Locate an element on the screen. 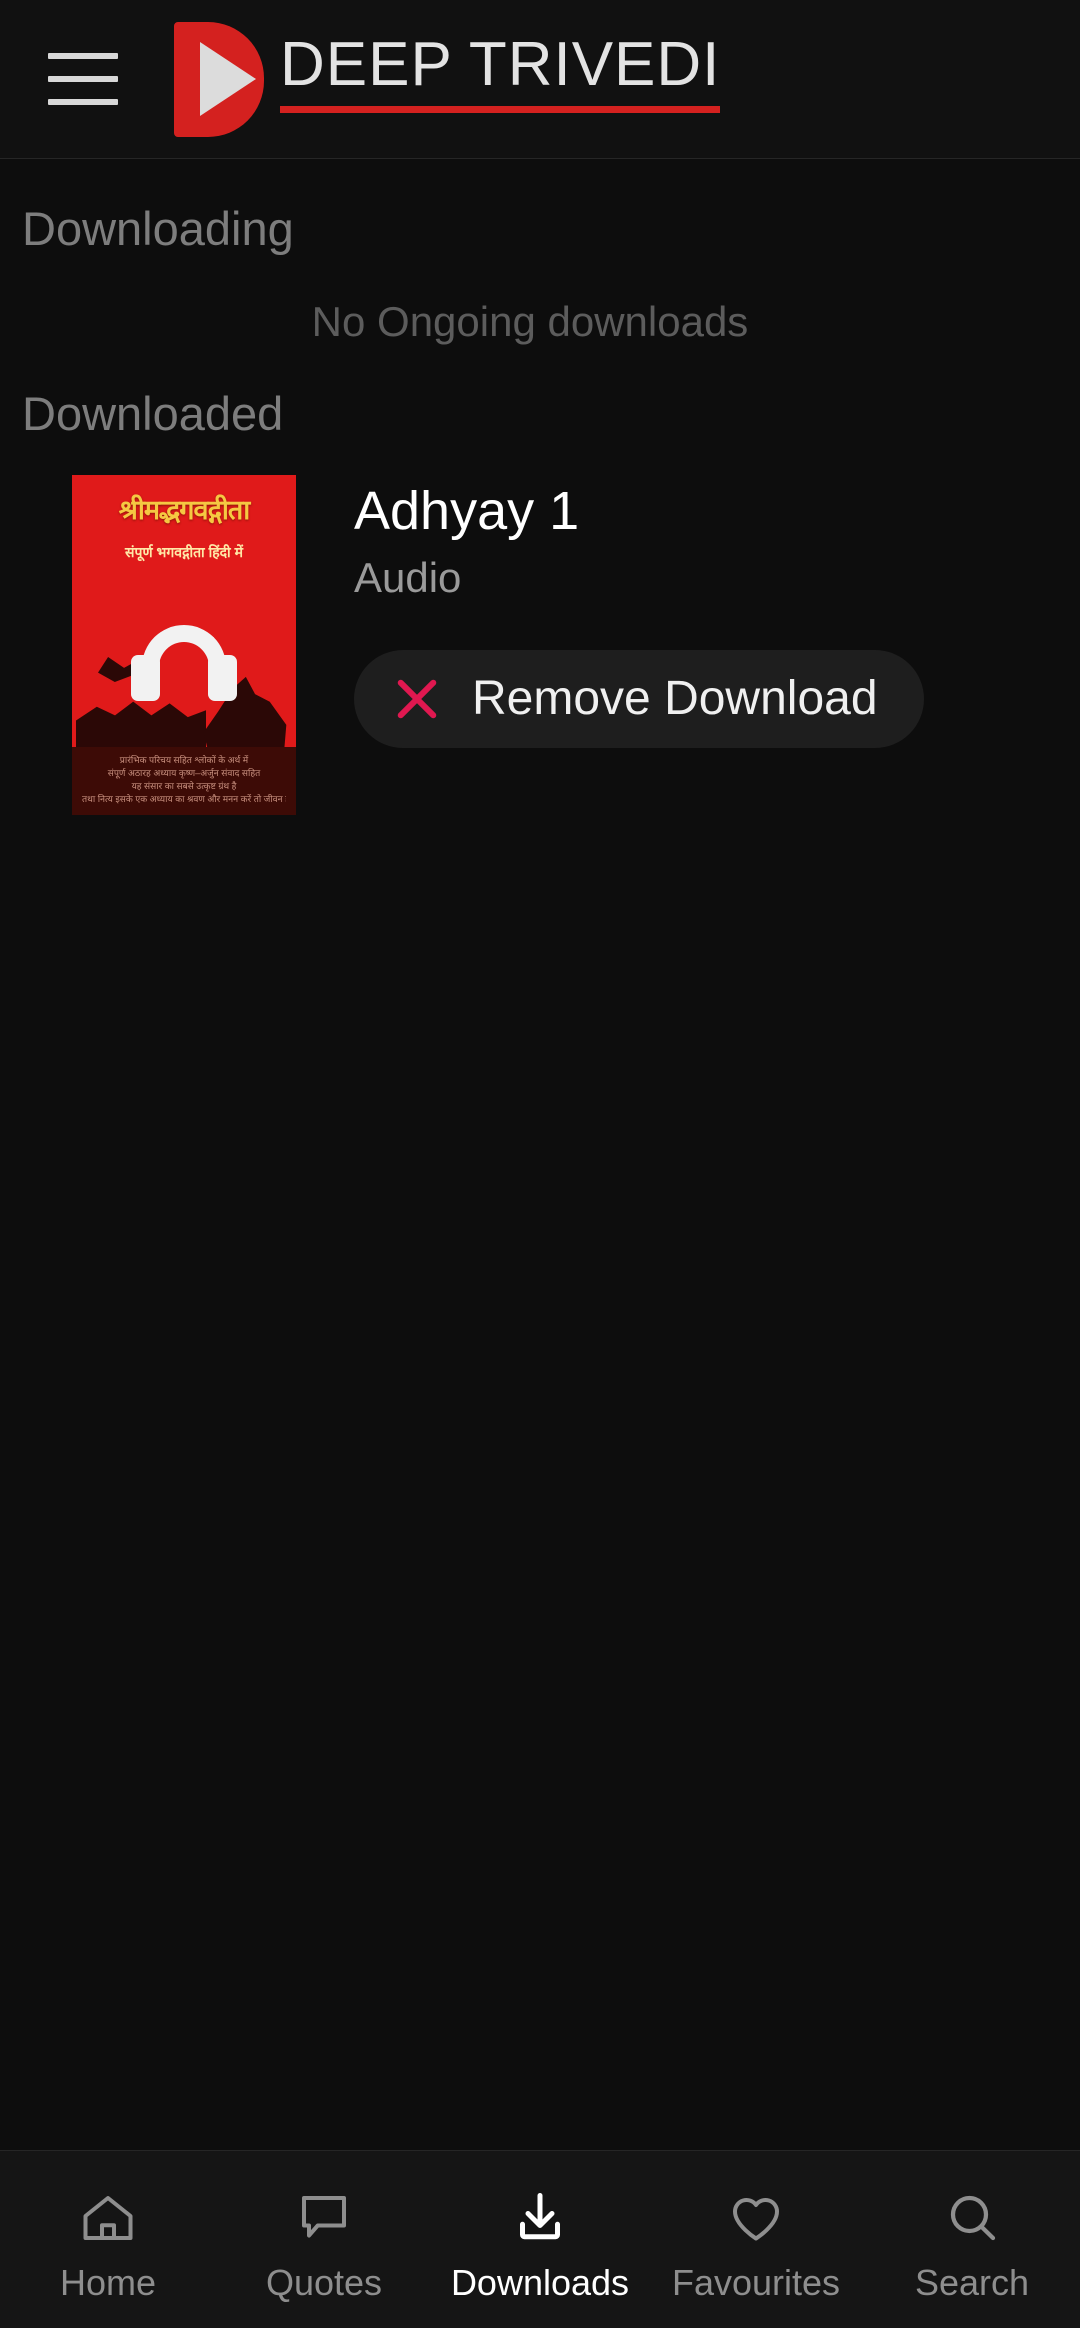  download-item-type: Audio is located at coordinates (408, 577).